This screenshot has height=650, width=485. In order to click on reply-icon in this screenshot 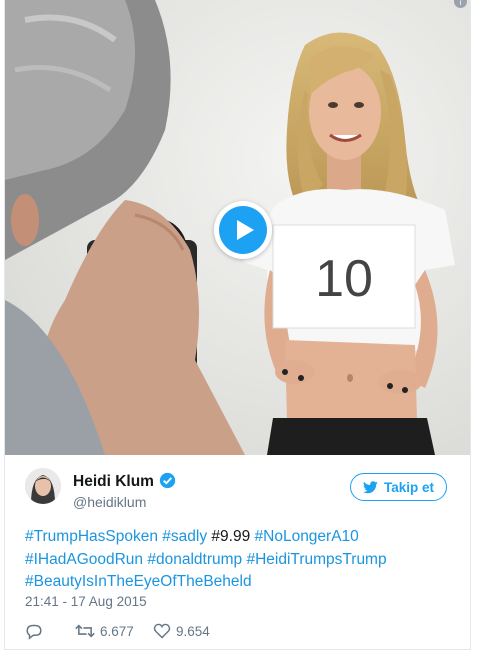, I will do `click(34, 632)`.